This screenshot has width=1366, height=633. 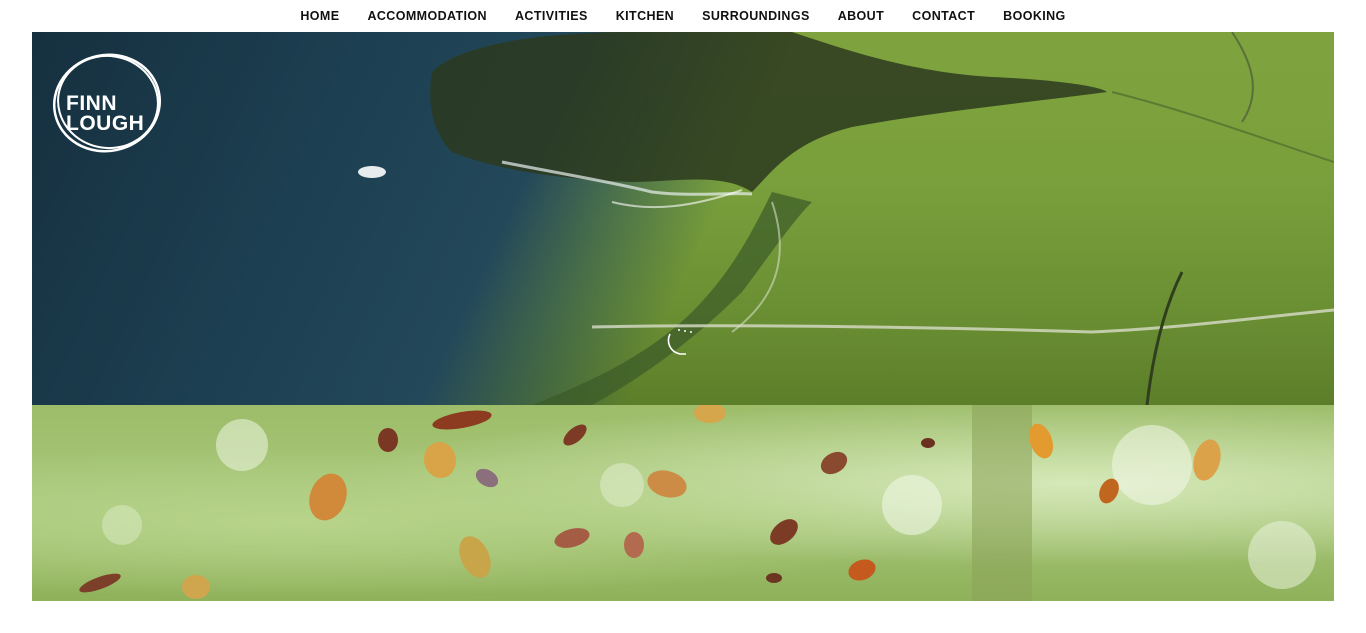 What do you see at coordinates (319, 16) in the screenshot?
I see `nav-home: HOME` at bounding box center [319, 16].